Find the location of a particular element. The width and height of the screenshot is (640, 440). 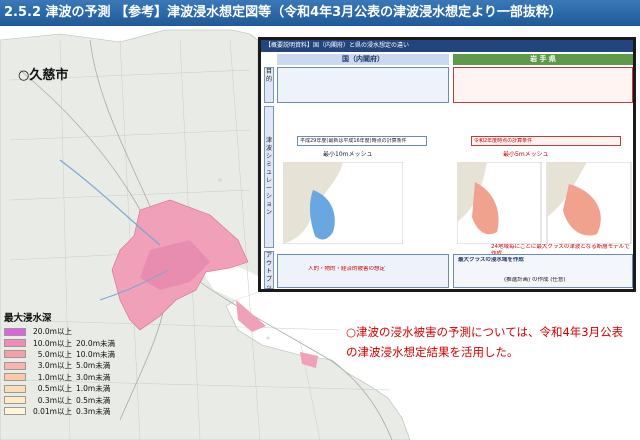

legend-title: 最大浸水深 is located at coordinates (28, 318).